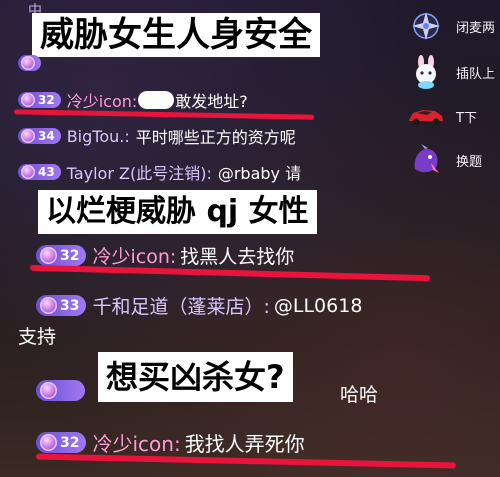 This screenshot has width=500, height=477. I want to click on chat-message: 敢发地址?, so click(211, 101).